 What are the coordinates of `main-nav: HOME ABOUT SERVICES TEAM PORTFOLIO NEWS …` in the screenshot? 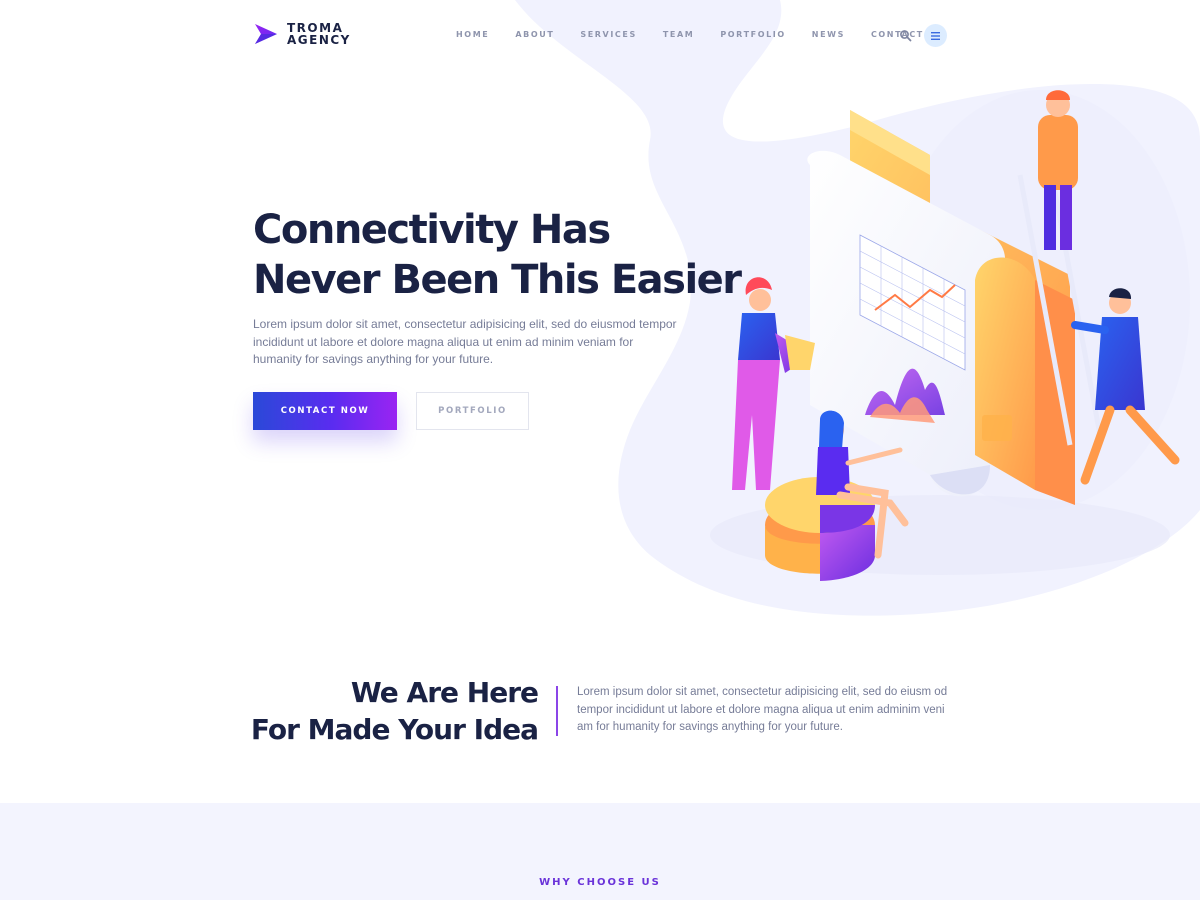 It's located at (703, 34).